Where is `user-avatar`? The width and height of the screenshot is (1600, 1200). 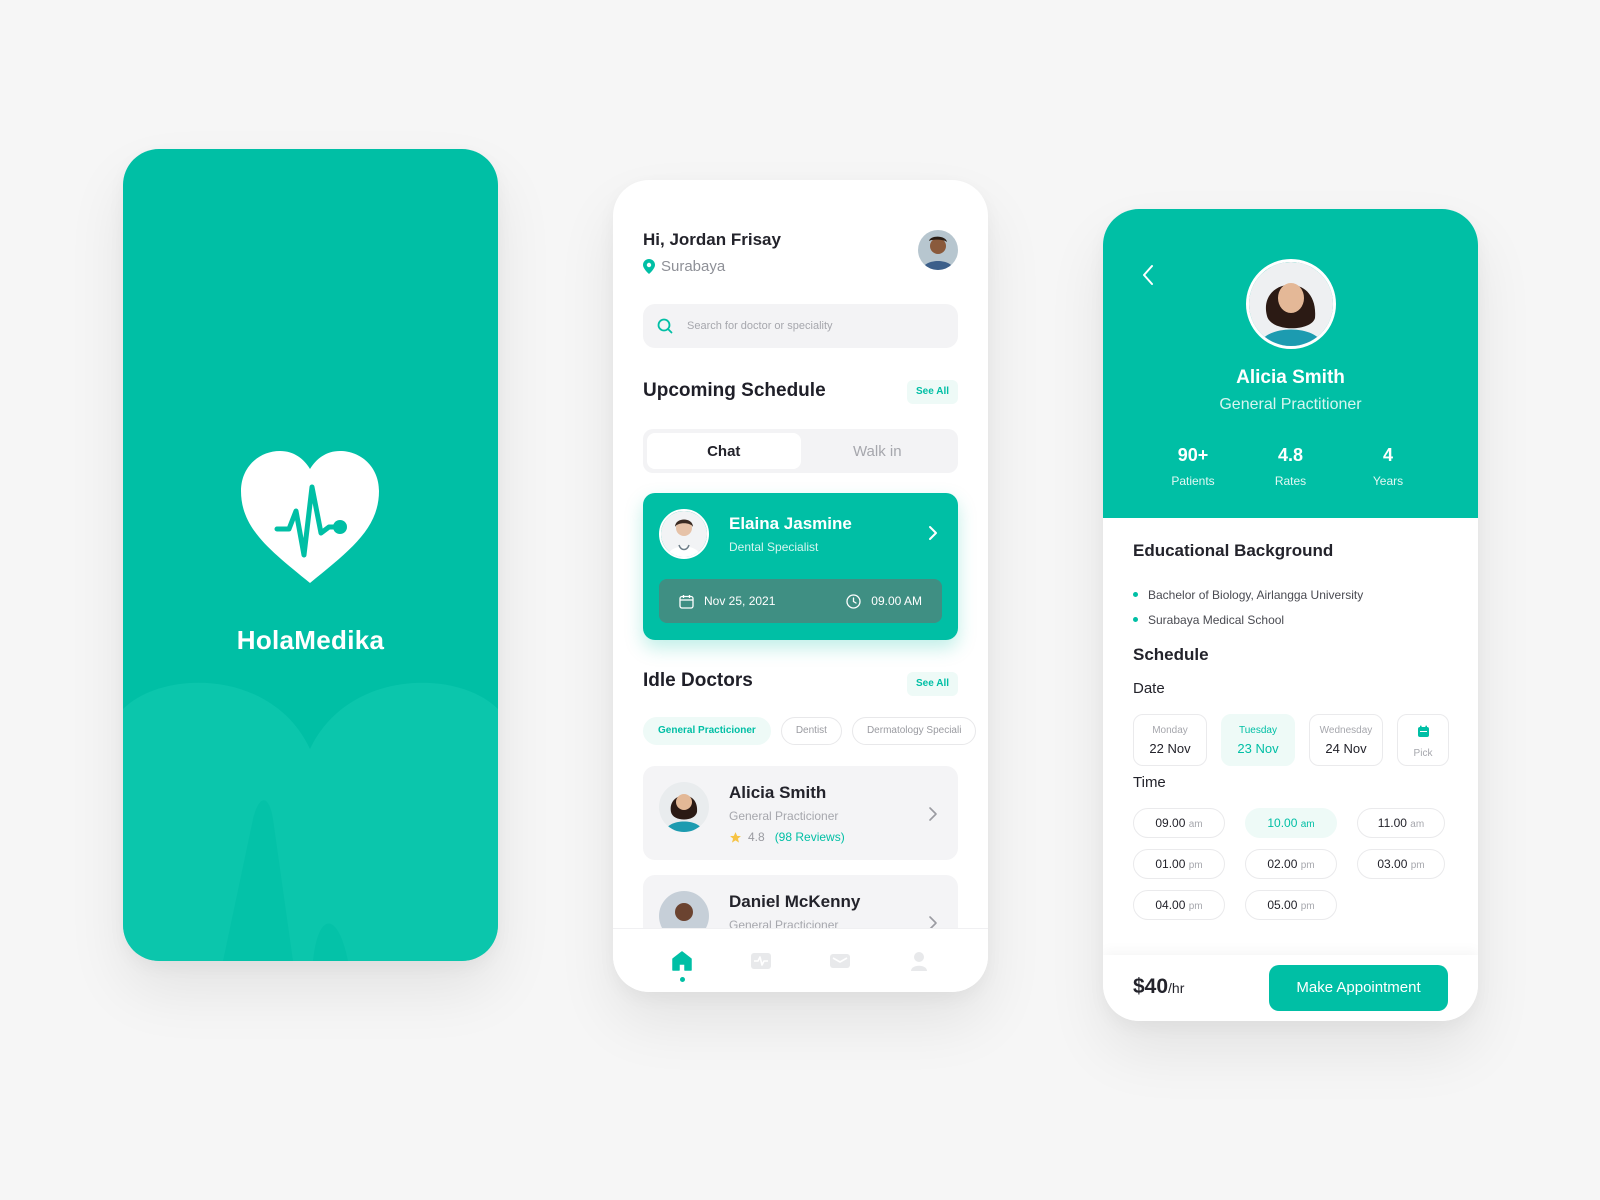 user-avatar is located at coordinates (938, 250).